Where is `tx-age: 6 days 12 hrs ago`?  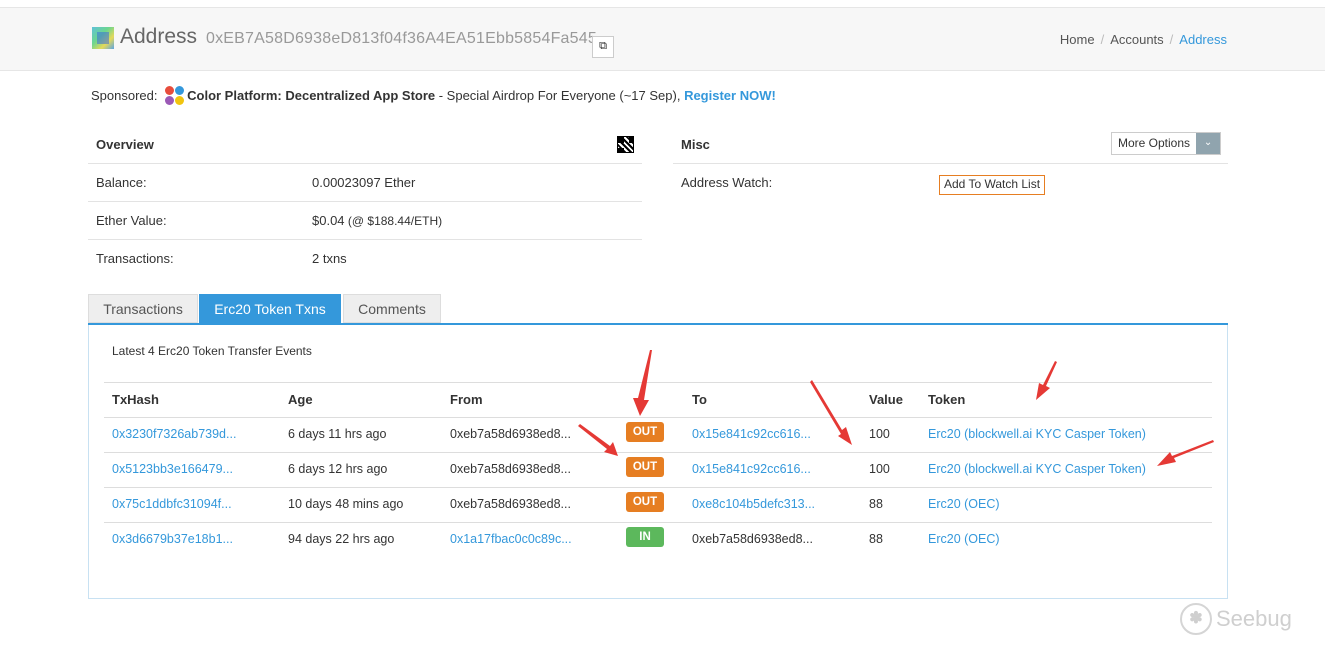
tx-age: 6 days 12 hrs ago is located at coordinates (338, 469).